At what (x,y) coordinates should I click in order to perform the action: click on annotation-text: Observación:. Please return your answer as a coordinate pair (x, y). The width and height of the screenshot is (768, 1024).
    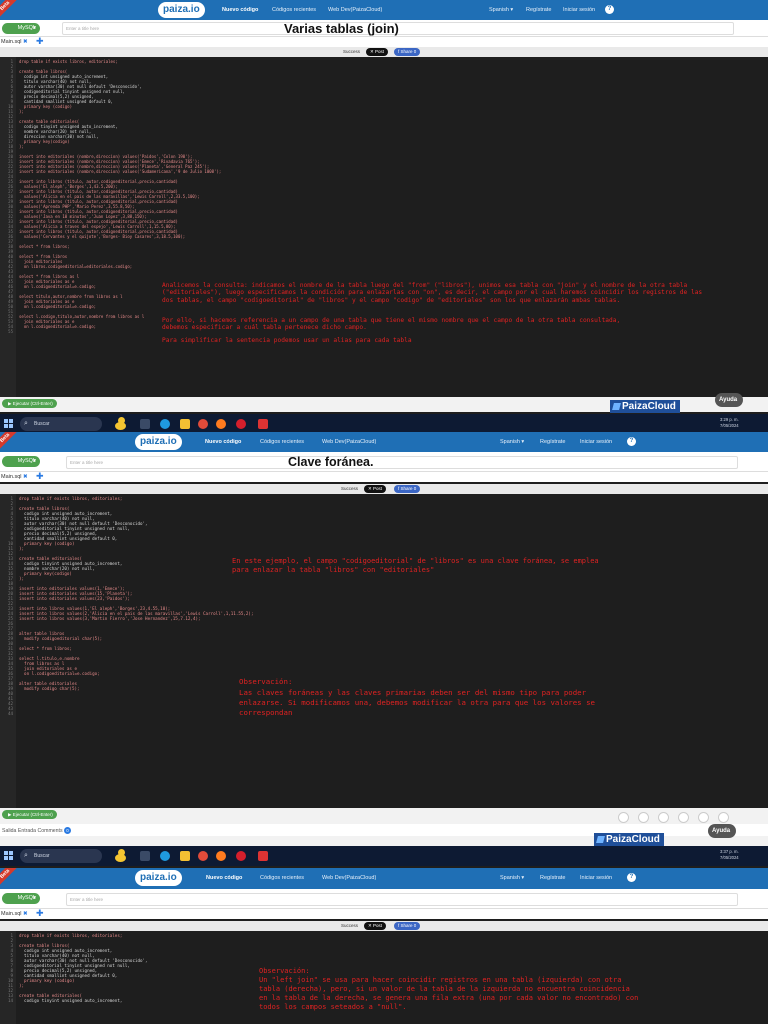
    Looking at the image, I should click on (284, 971).